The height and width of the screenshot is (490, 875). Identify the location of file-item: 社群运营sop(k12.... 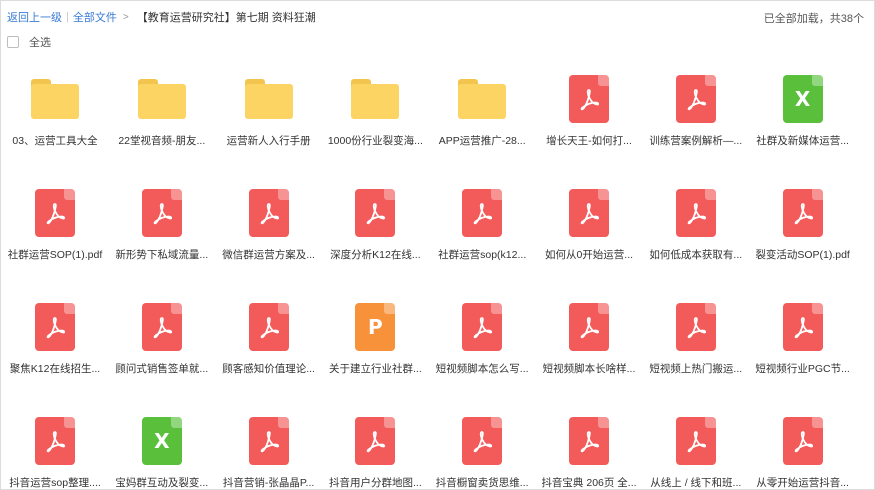
(482, 229).